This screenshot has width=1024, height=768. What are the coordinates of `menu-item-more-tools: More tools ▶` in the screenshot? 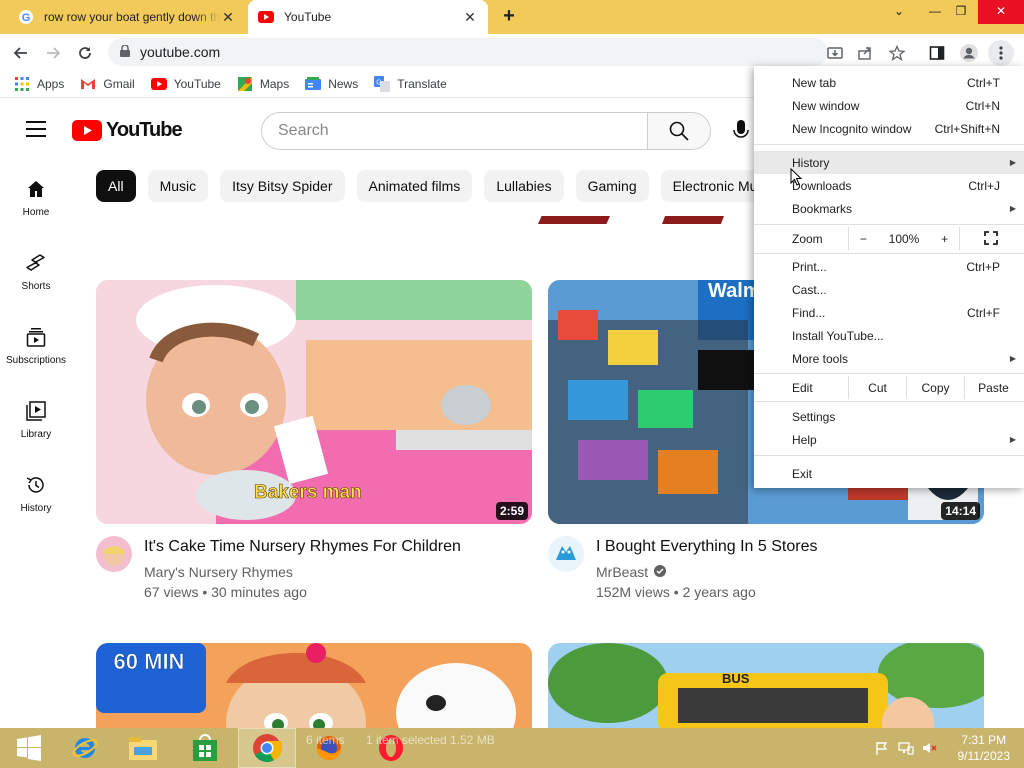 It's located at (889, 358).